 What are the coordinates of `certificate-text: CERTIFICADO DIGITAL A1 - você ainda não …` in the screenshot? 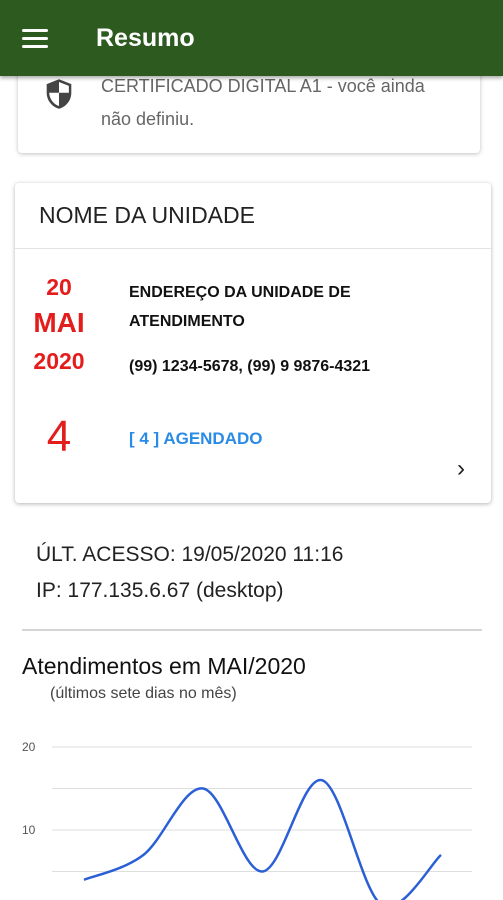 It's located at (263, 102).